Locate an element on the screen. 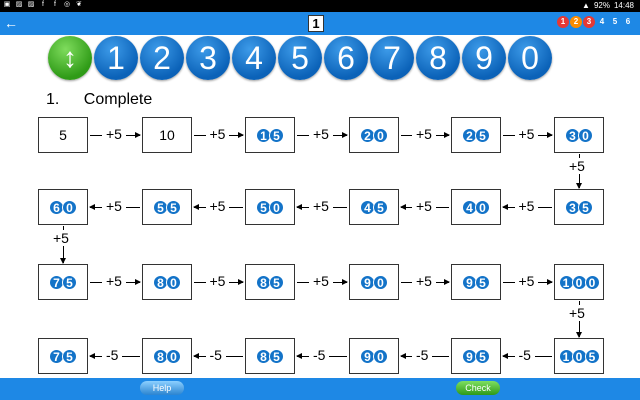 The height and width of the screenshot is (400, 640). digit-balls: 40 is located at coordinates (476, 207).